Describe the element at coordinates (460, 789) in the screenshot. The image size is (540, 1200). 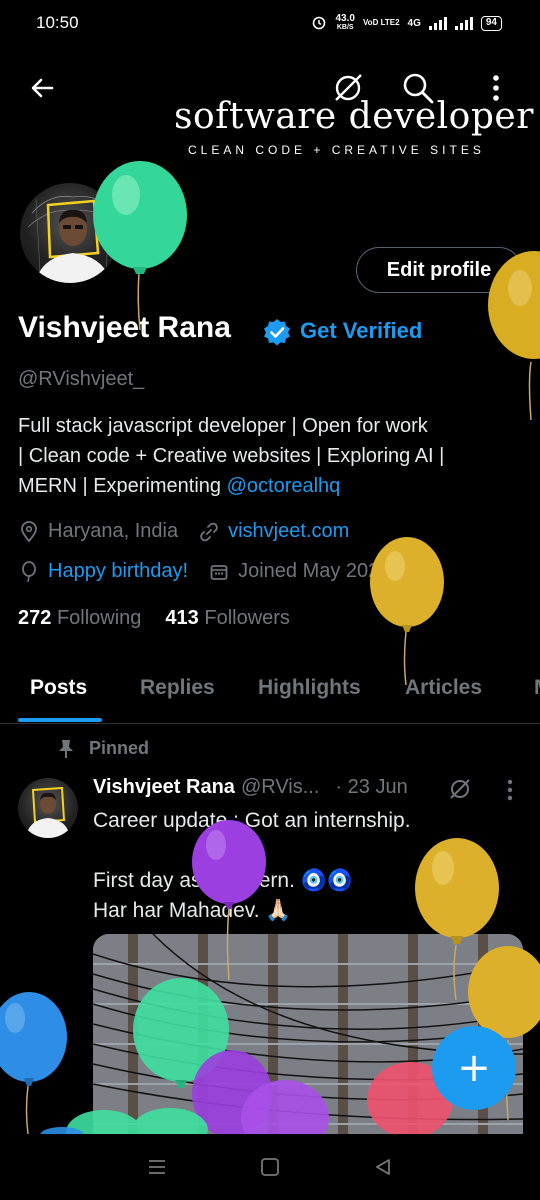
I see `grok-tweet-icon` at that location.